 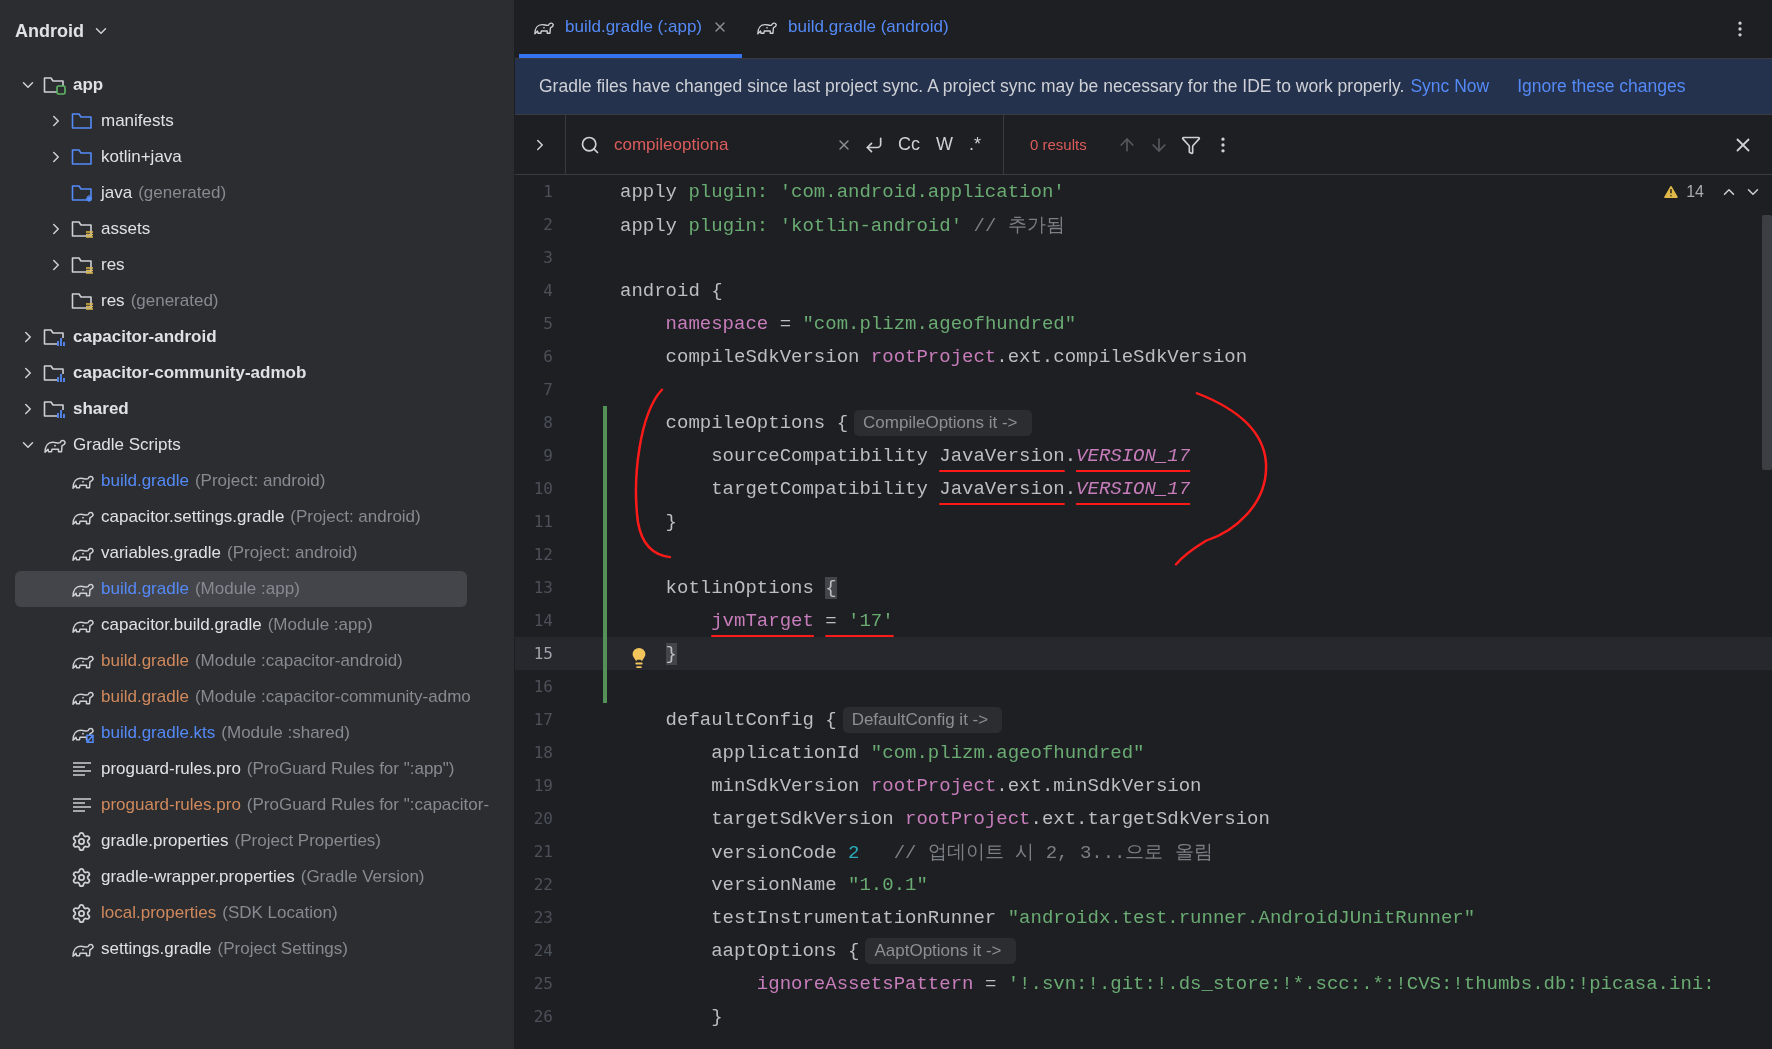 What do you see at coordinates (1450, 86) in the screenshot?
I see `banner-link: Sync Now` at bounding box center [1450, 86].